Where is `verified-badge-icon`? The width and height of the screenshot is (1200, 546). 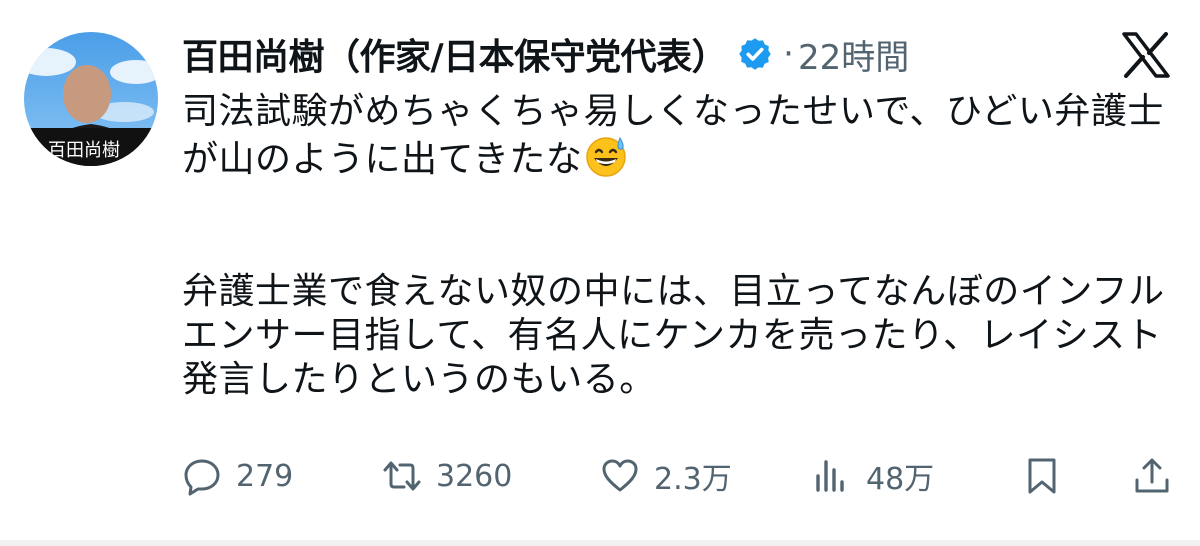 verified-badge-icon is located at coordinates (755, 54).